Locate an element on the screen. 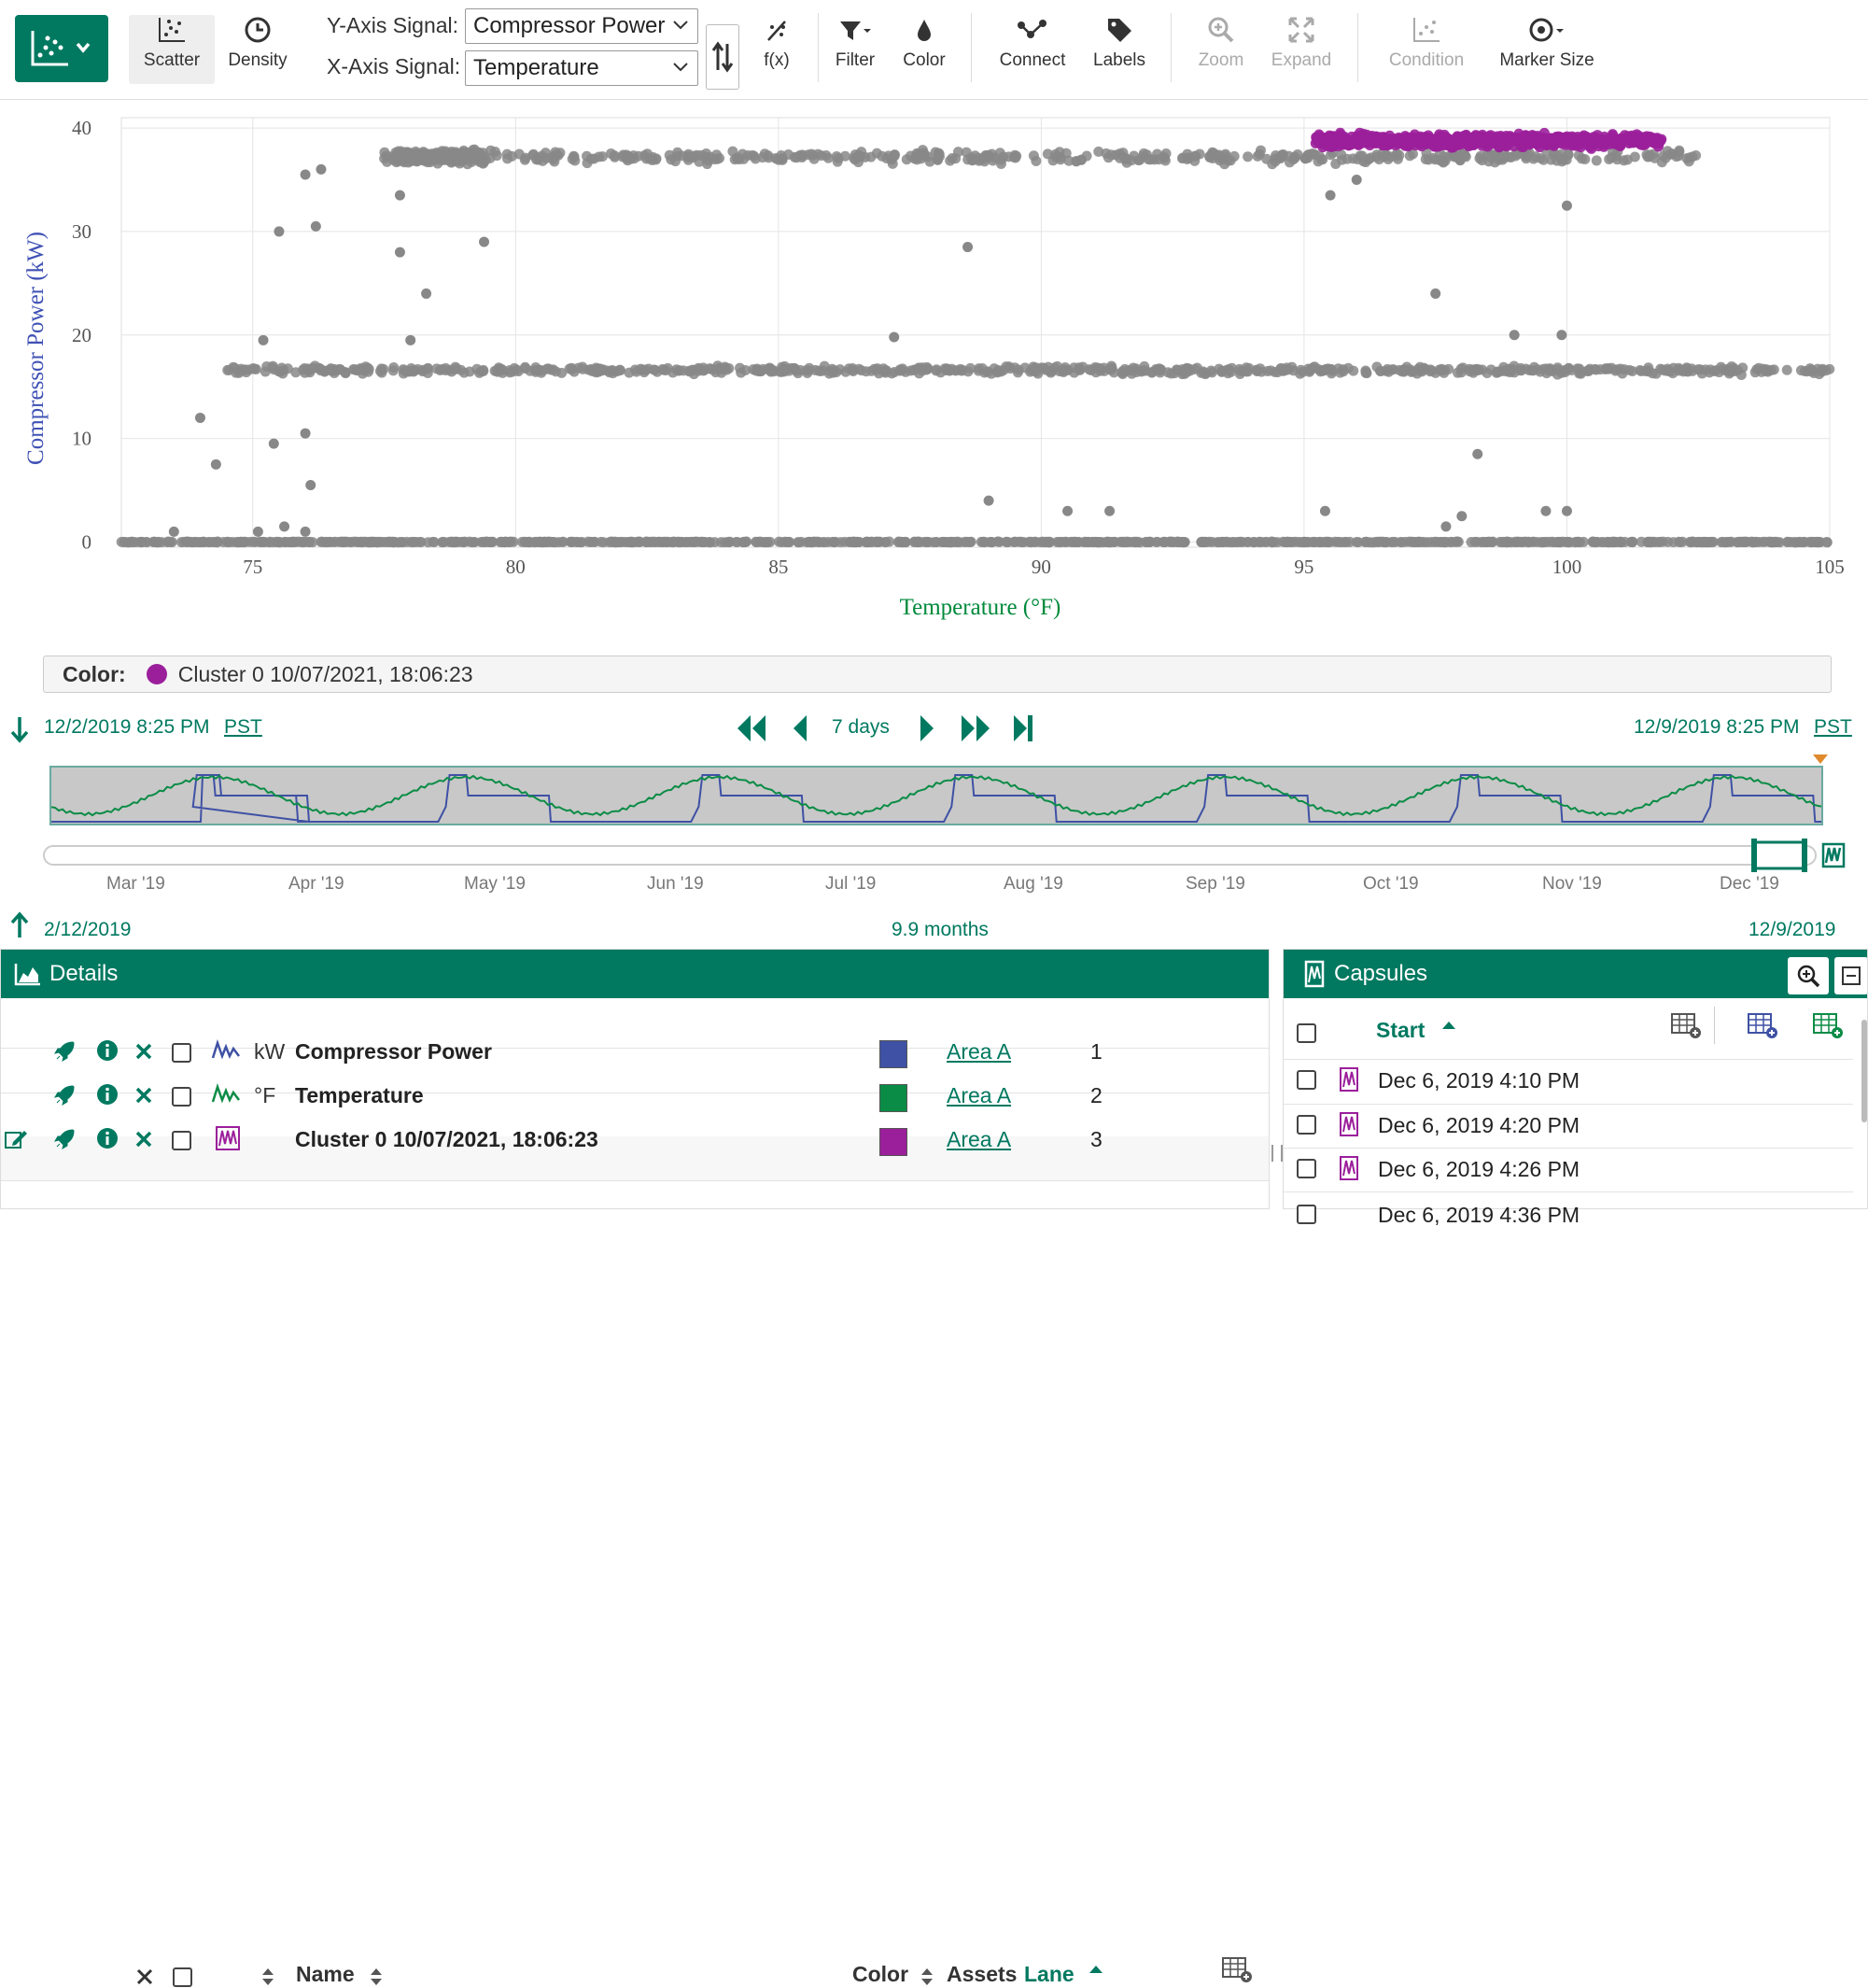 This screenshot has height=1988, width=1868. step-back-icon is located at coordinates (801, 728).